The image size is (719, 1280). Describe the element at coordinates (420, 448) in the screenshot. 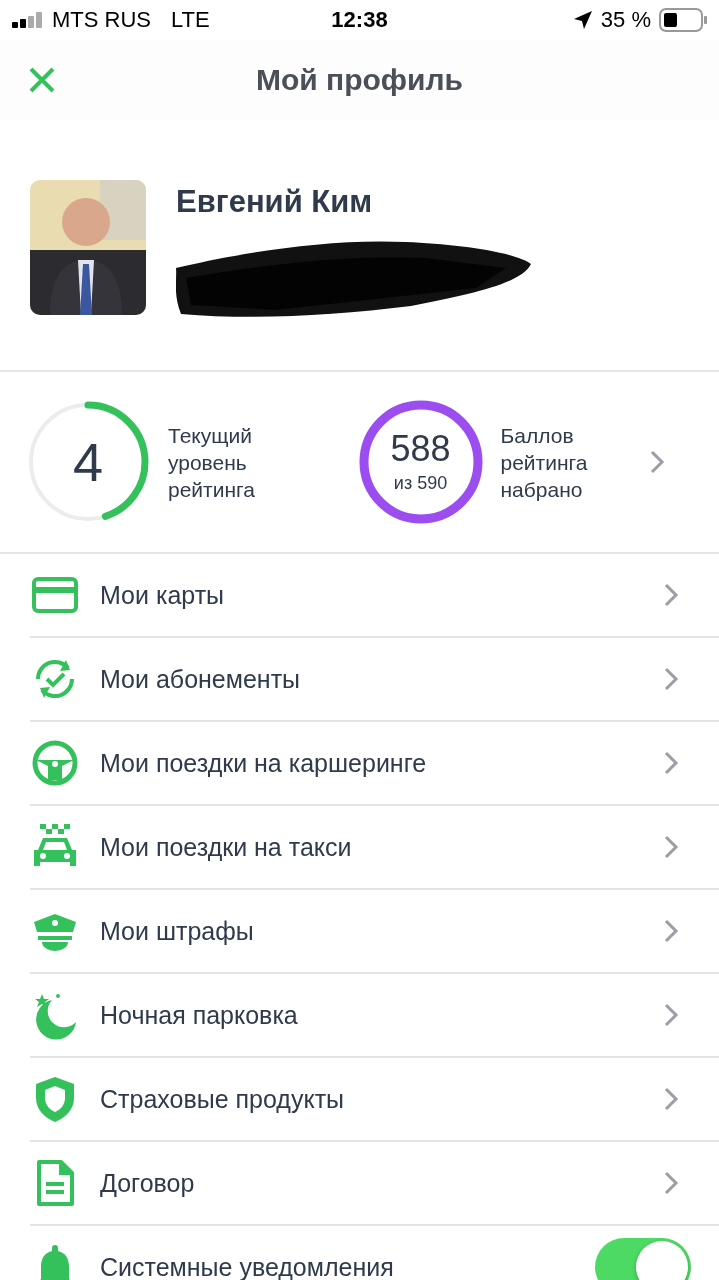

I see `rating-value: 588` at that location.